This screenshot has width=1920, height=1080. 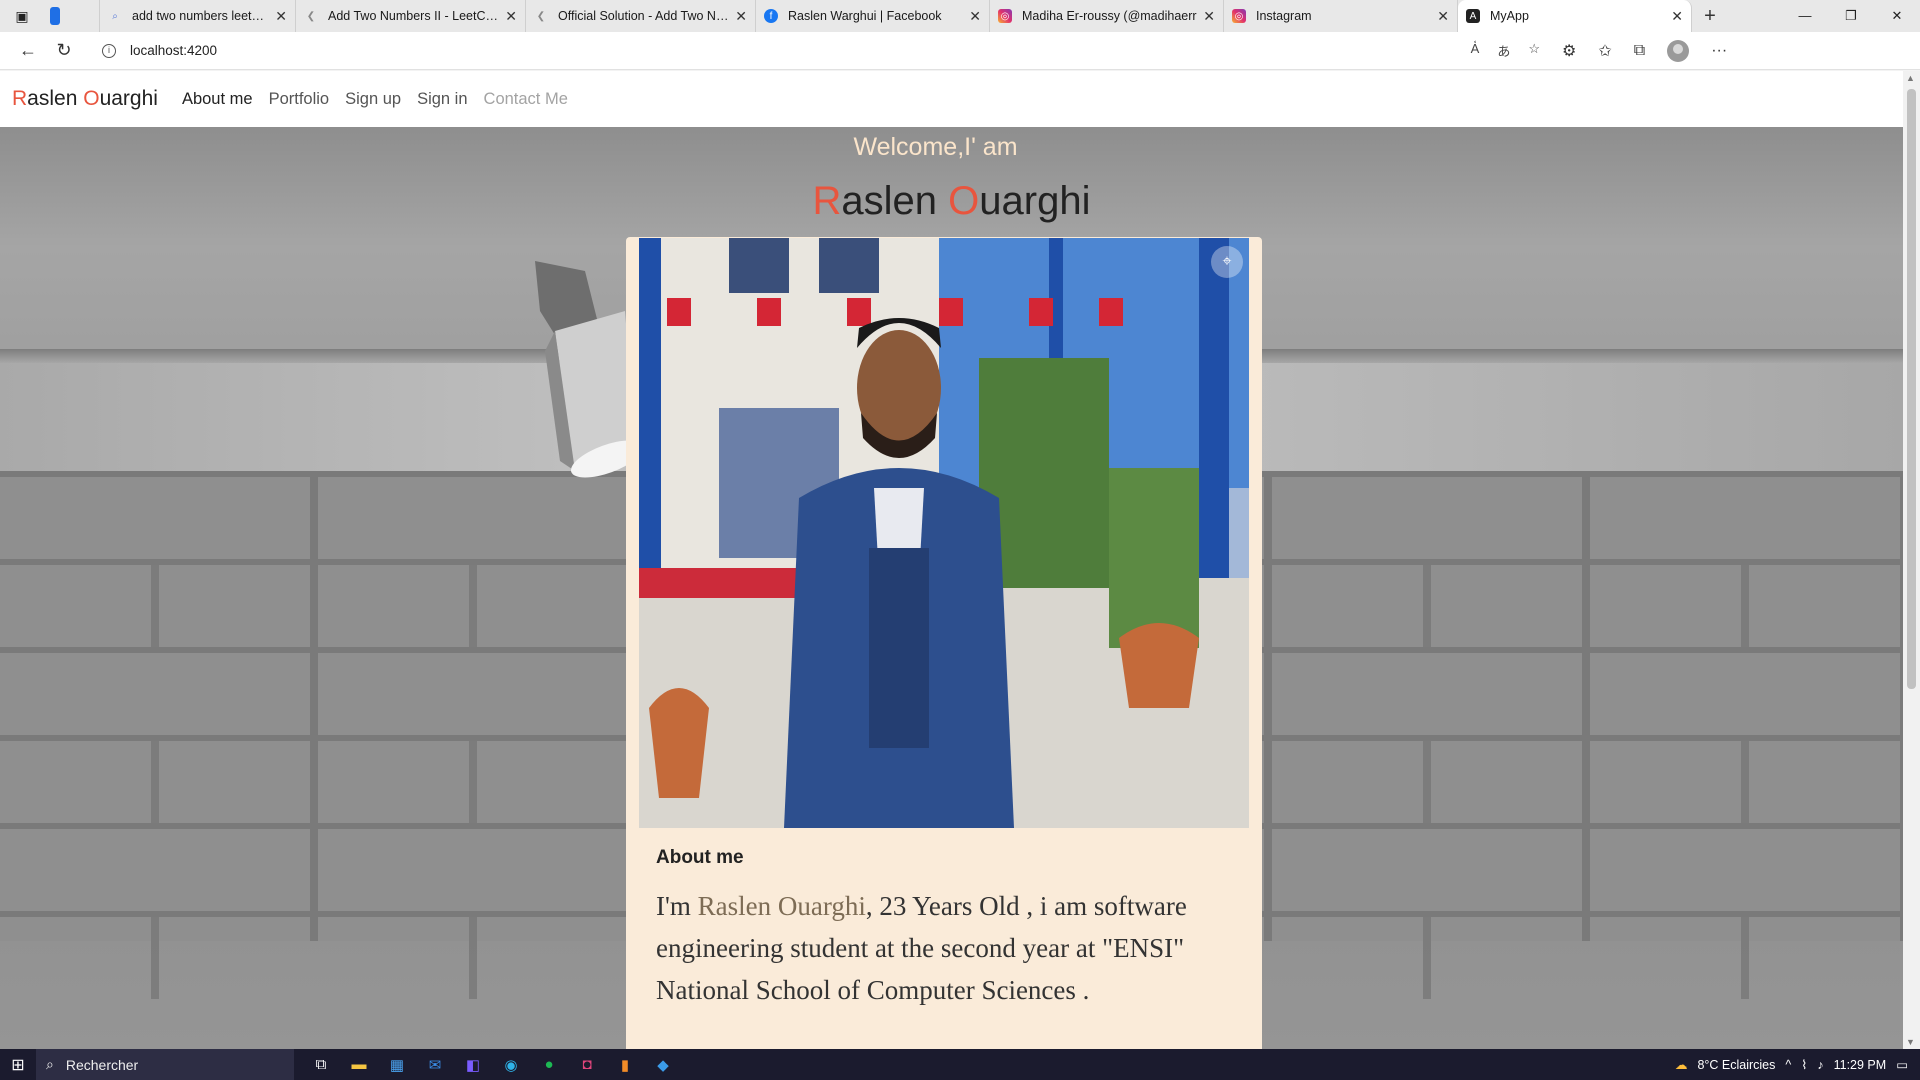 What do you see at coordinates (1569, 51) in the screenshot?
I see `extensions-icon: ⚙` at bounding box center [1569, 51].